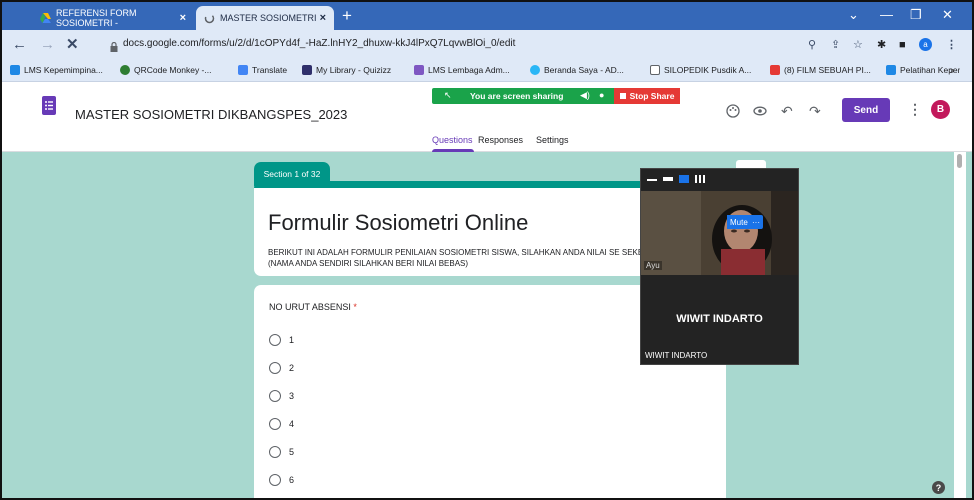 The image size is (974, 500). Describe the element at coordinates (313, 307) in the screenshot. I see `question-label: NO URUT ABSENSI *` at that location.